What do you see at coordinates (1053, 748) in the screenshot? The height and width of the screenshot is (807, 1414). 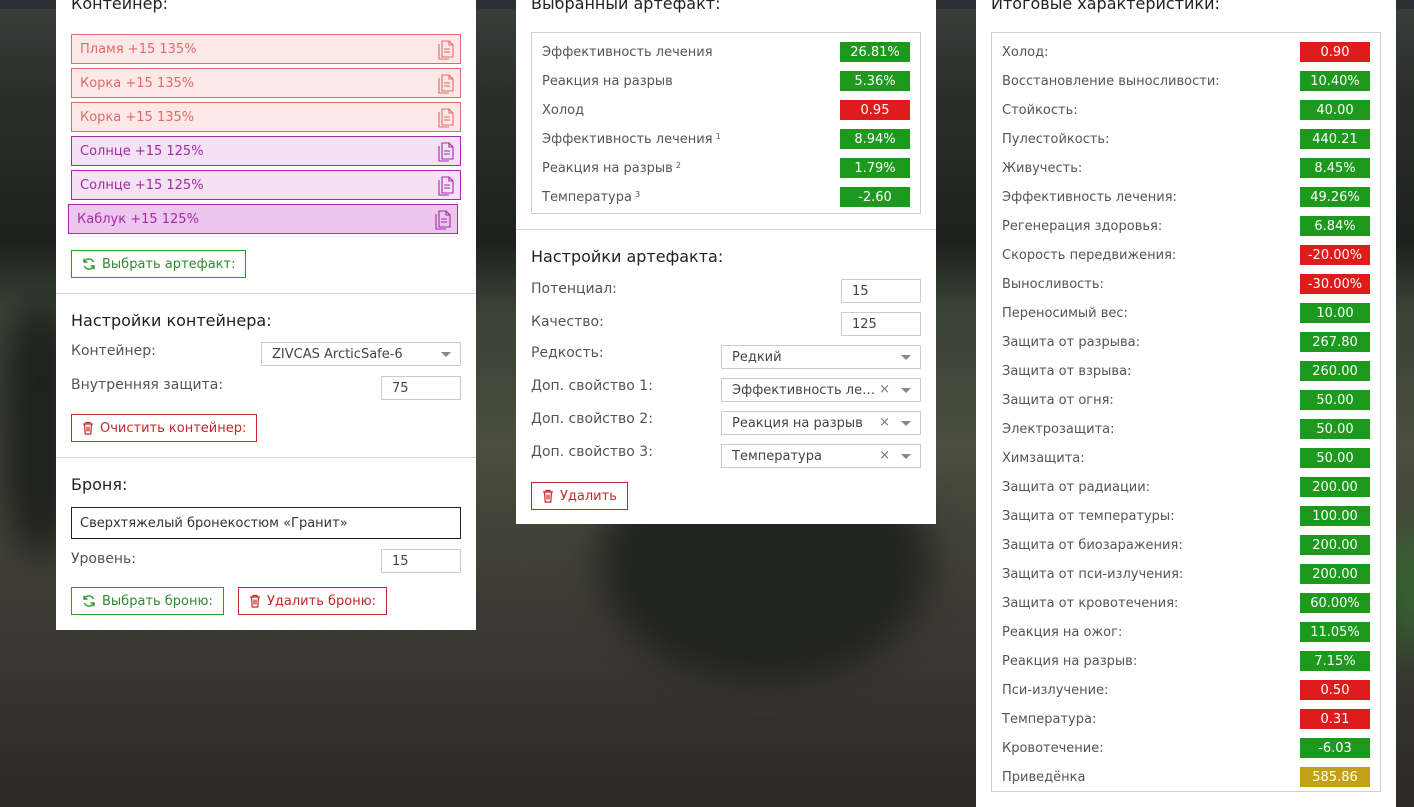 I see `total-stat-name: Кровотечение:` at bounding box center [1053, 748].